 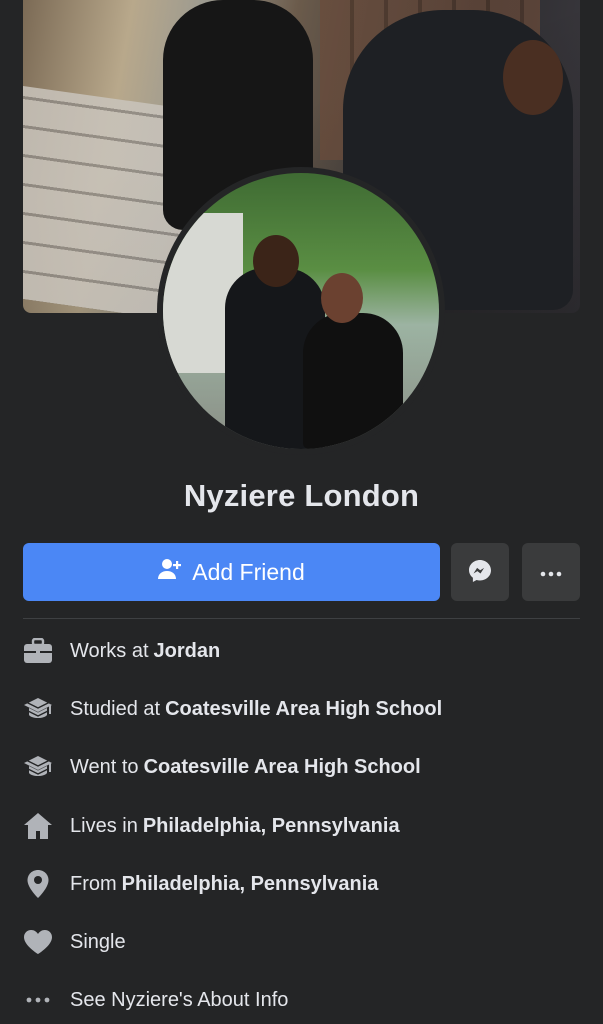 I want to click on intro-lives-in: Lives in Philadelphia, Pennsylvania, so click(x=308, y=826).